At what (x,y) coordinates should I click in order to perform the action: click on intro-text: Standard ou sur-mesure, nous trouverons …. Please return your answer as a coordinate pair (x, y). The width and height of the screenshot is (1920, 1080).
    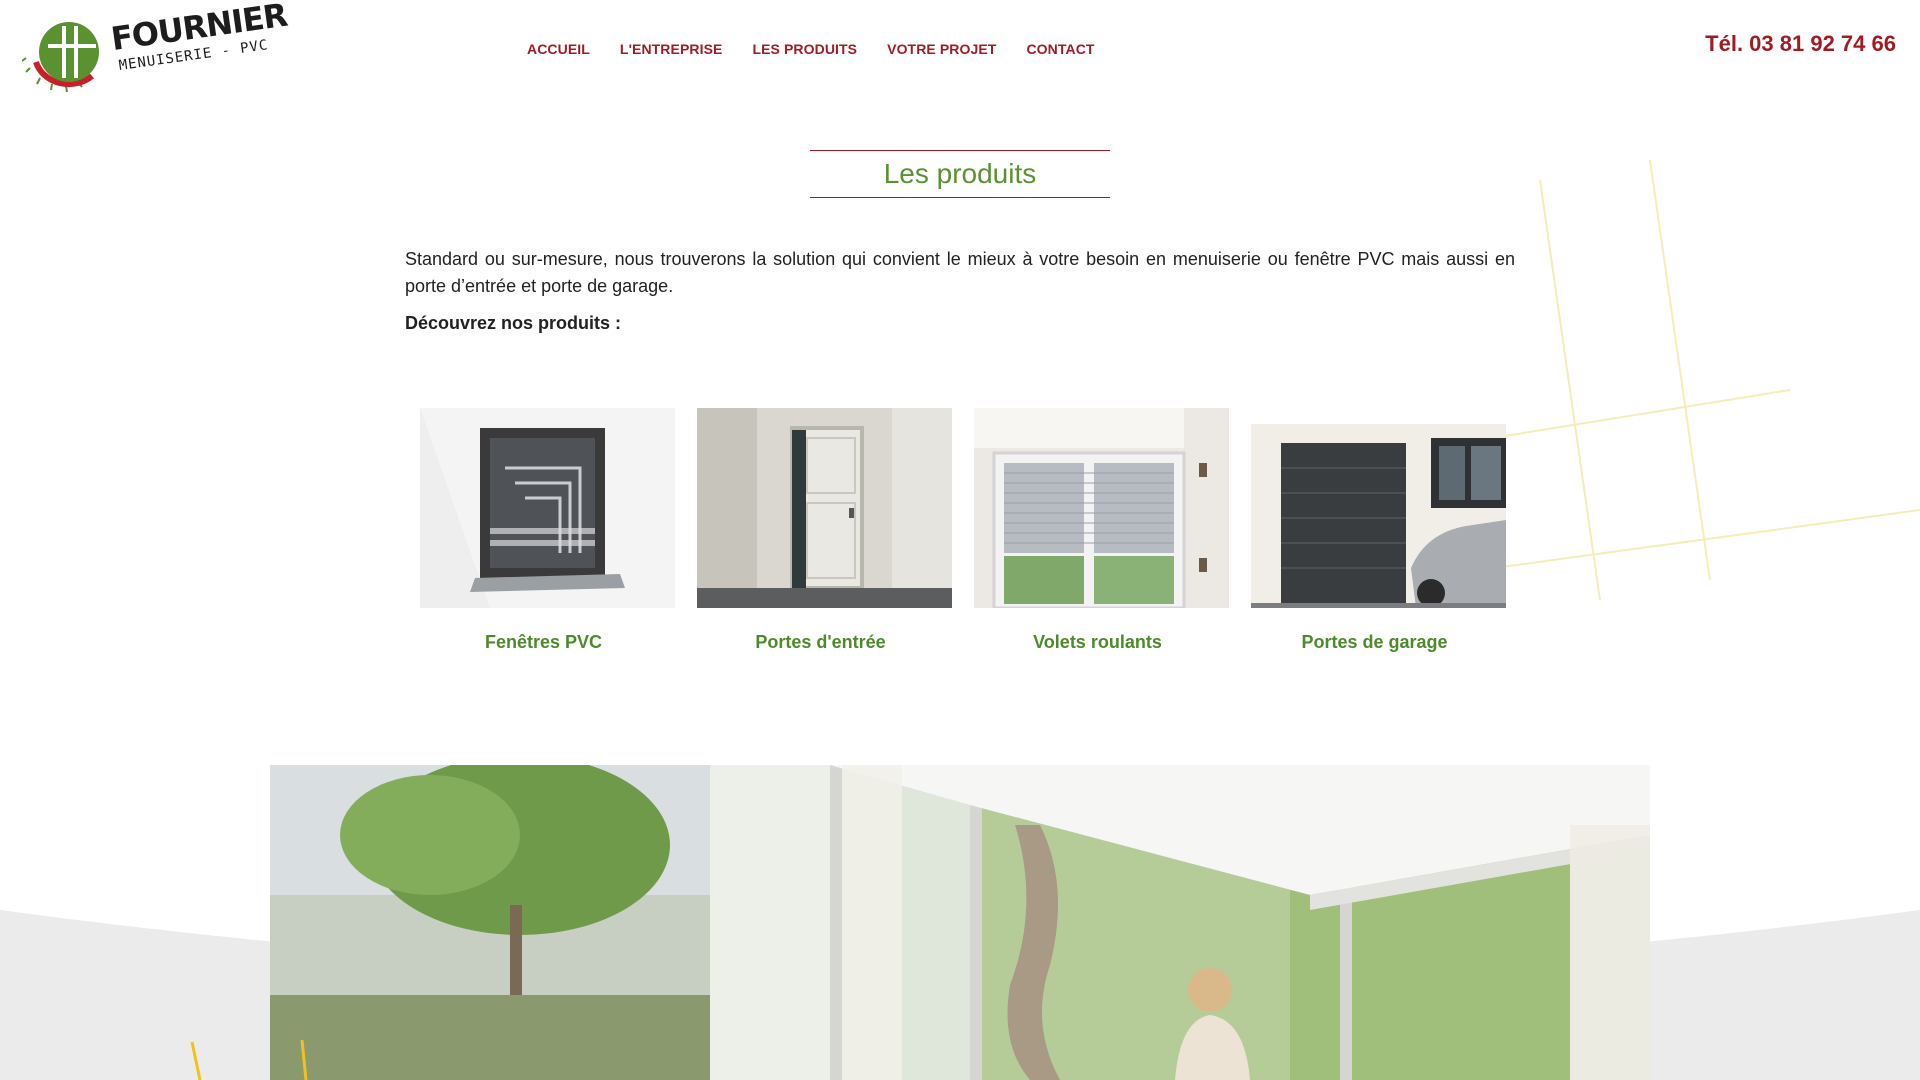
    Looking at the image, I should click on (960, 272).